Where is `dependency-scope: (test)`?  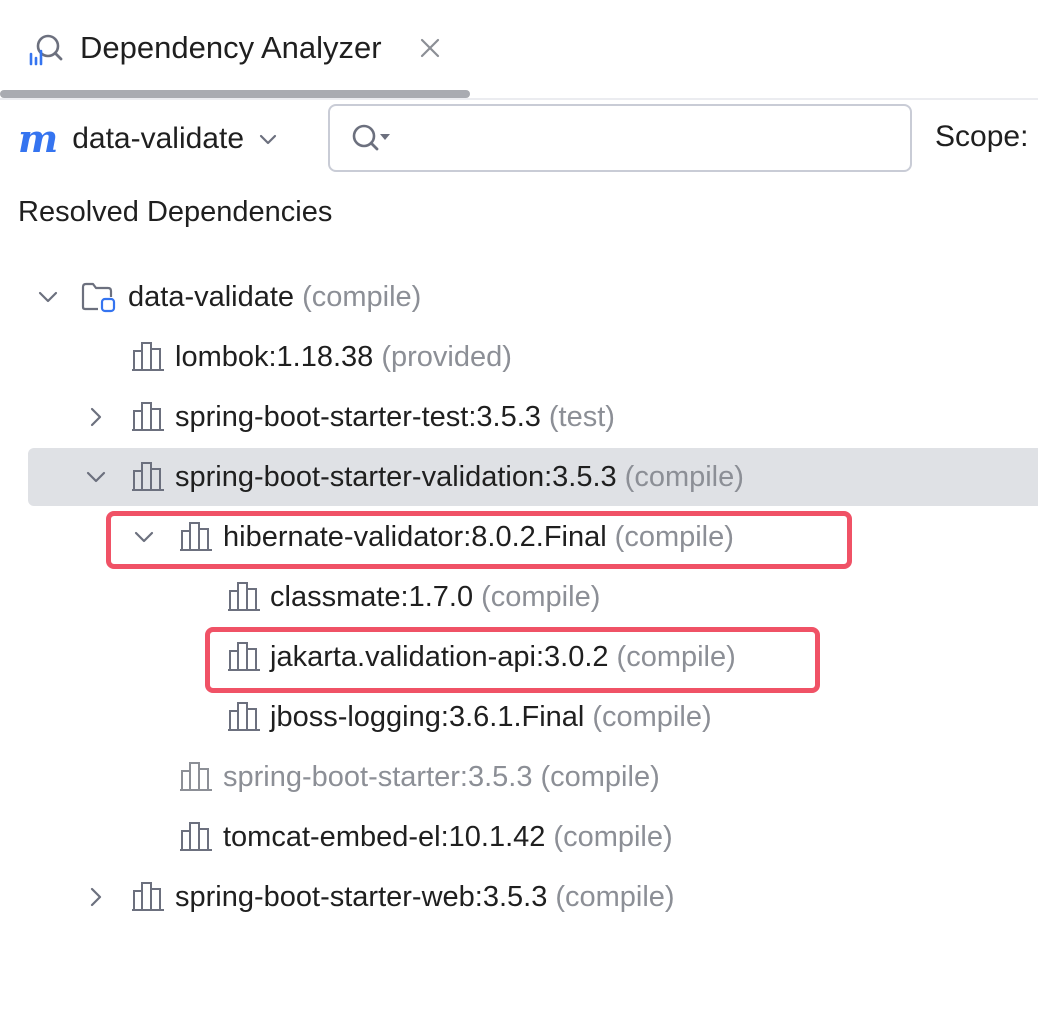 dependency-scope: (test) is located at coordinates (581, 417).